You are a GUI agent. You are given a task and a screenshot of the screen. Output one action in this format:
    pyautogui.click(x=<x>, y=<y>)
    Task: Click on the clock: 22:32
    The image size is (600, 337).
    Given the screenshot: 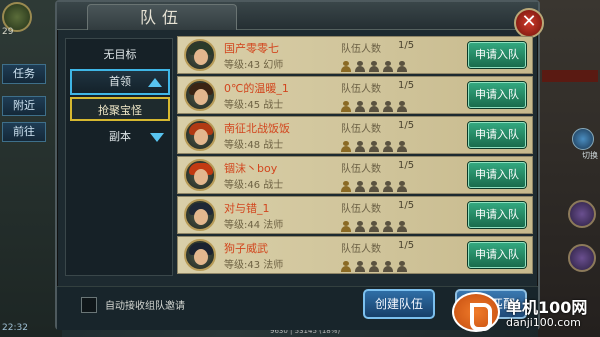 What is the action you would take?
    pyautogui.click(x=15, y=328)
    